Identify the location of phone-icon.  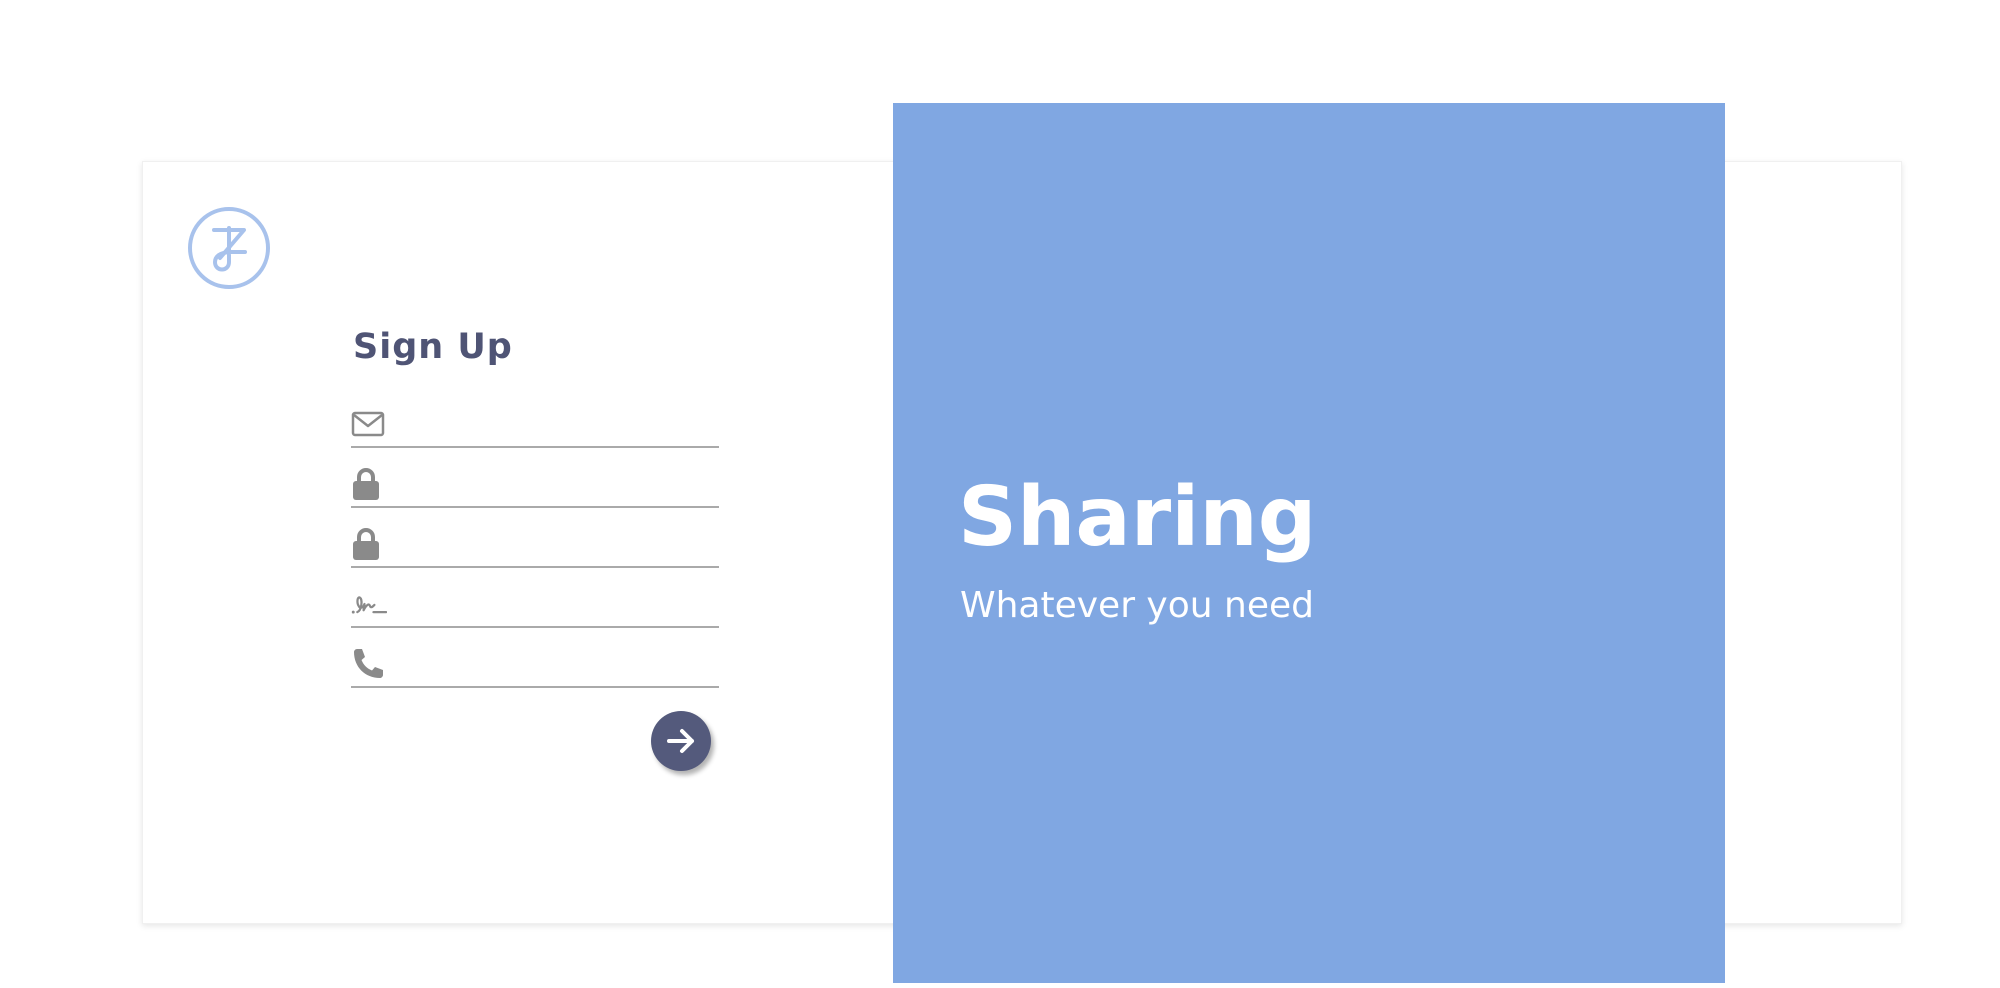
(369, 664).